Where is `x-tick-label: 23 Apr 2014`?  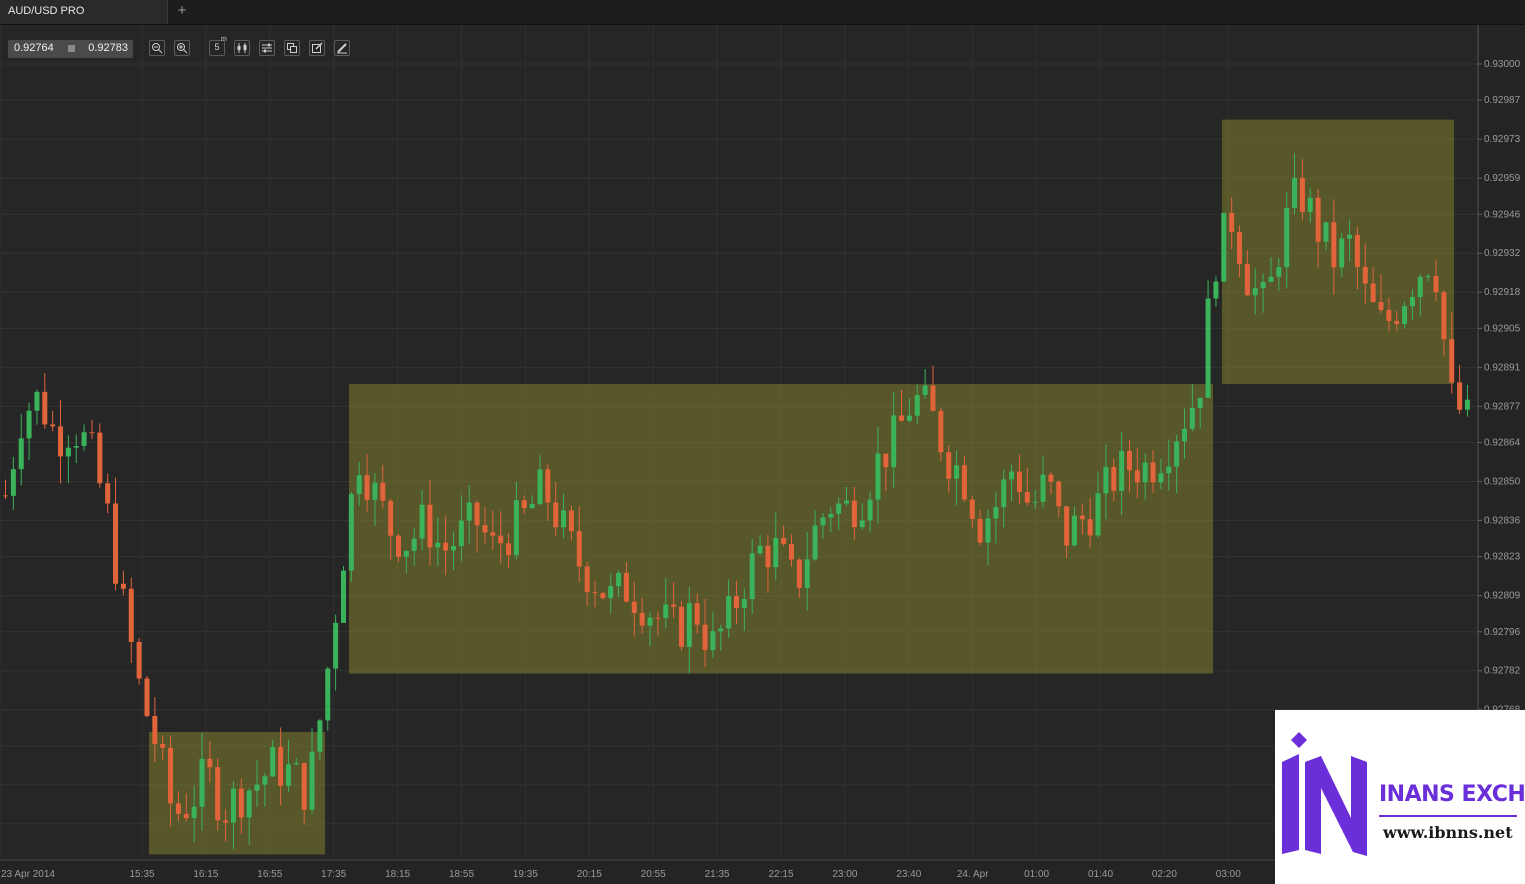
x-tick-label: 23 Apr 2014 is located at coordinates (28, 874).